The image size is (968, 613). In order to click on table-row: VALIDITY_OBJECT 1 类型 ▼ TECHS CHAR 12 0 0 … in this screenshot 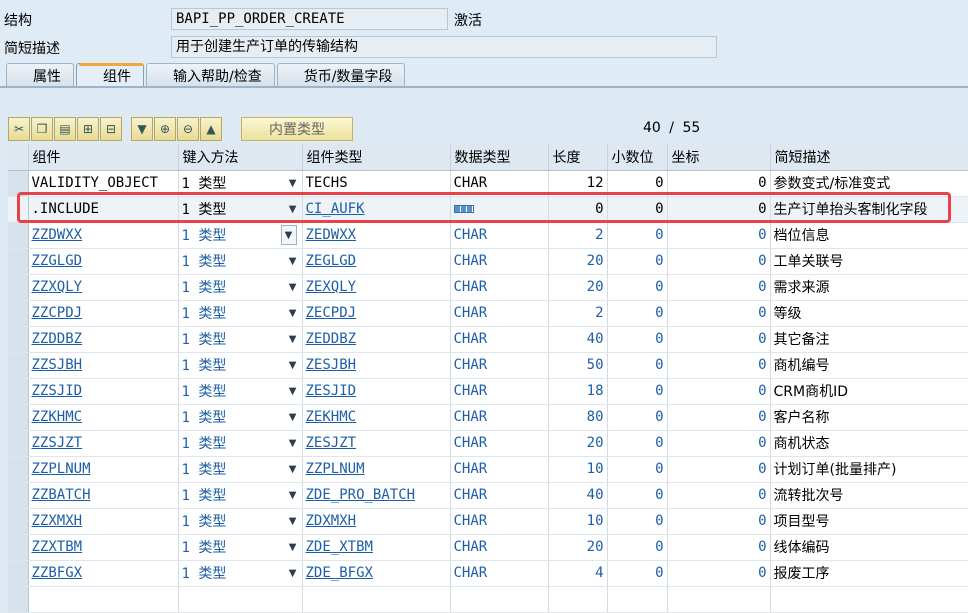, I will do `click(488, 183)`.